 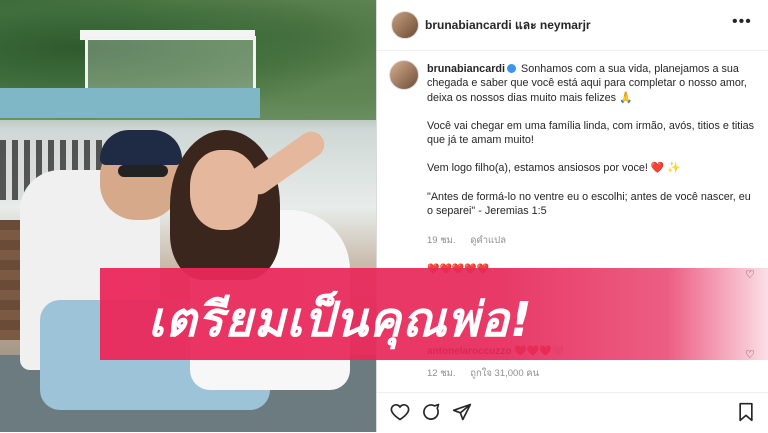 What do you see at coordinates (466, 69) in the screenshot?
I see `caption-username: brunabiancardi` at bounding box center [466, 69].